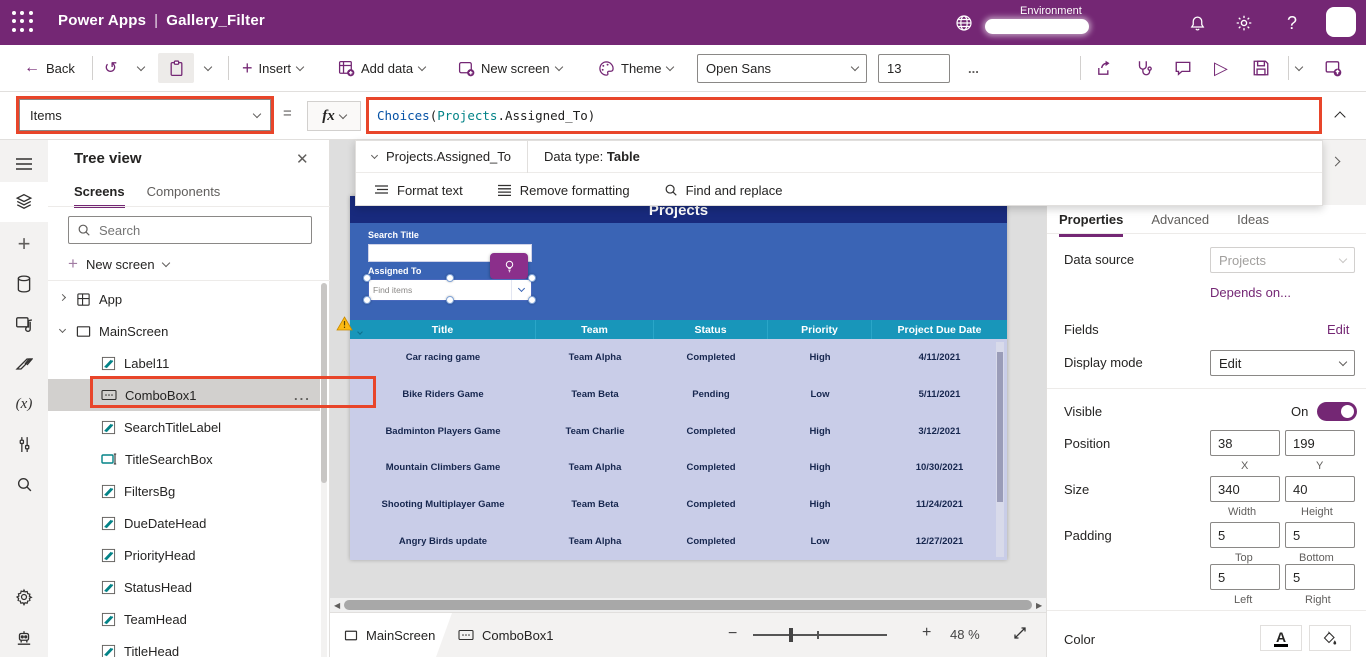 The height and width of the screenshot is (657, 1366). I want to click on tree-item-app: App, so click(184, 299).